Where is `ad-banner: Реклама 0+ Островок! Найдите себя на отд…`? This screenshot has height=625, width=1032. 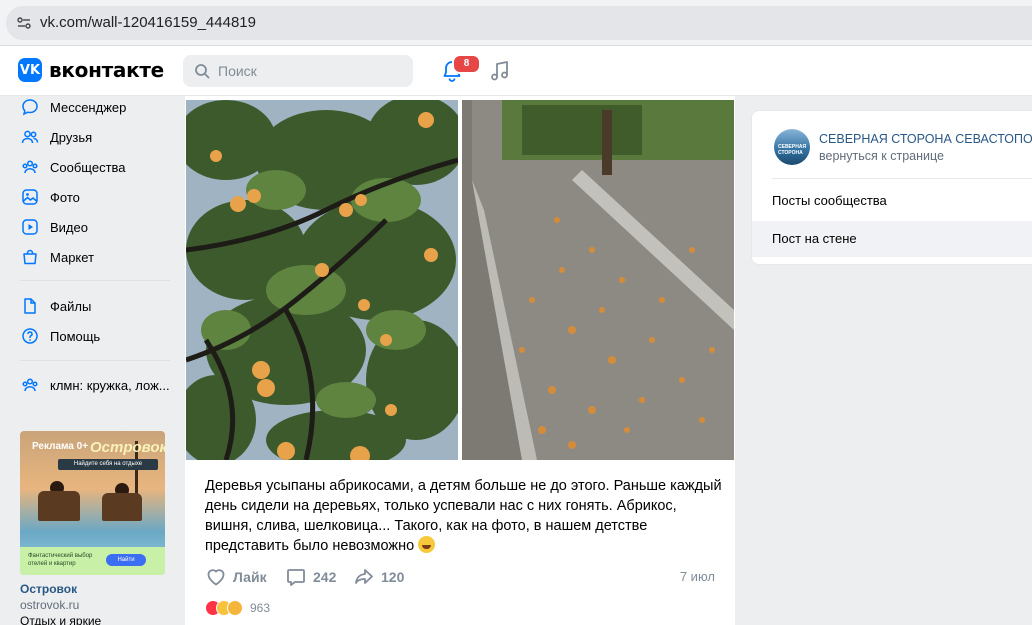
ad-banner: Реклама 0+ Островок! Найдите себя на отд… is located at coordinates (92, 503).